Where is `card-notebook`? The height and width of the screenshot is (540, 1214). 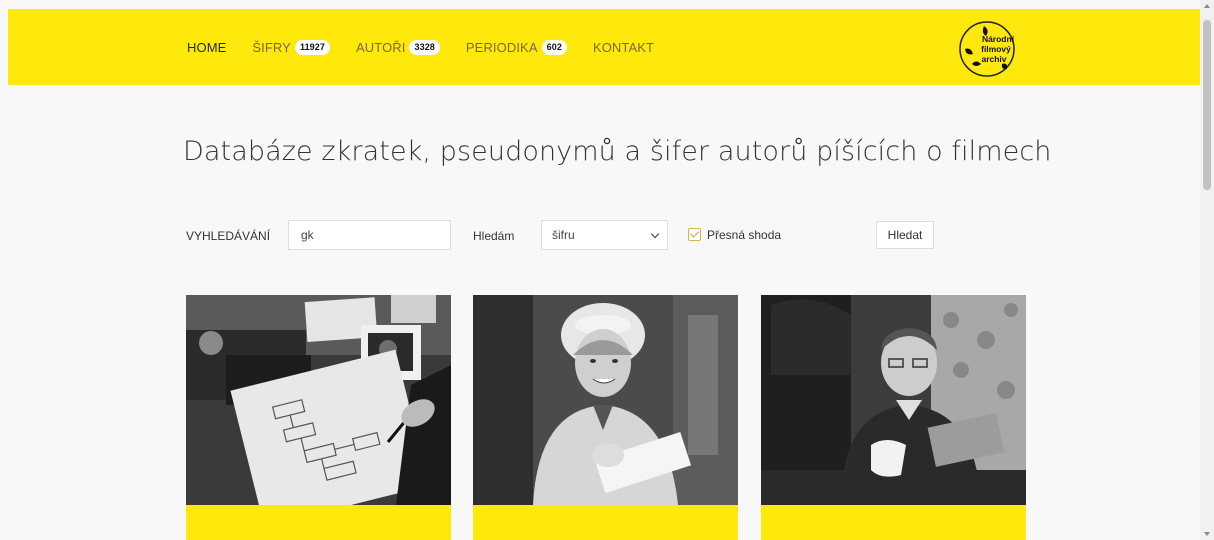
card-notebook is located at coordinates (318, 417).